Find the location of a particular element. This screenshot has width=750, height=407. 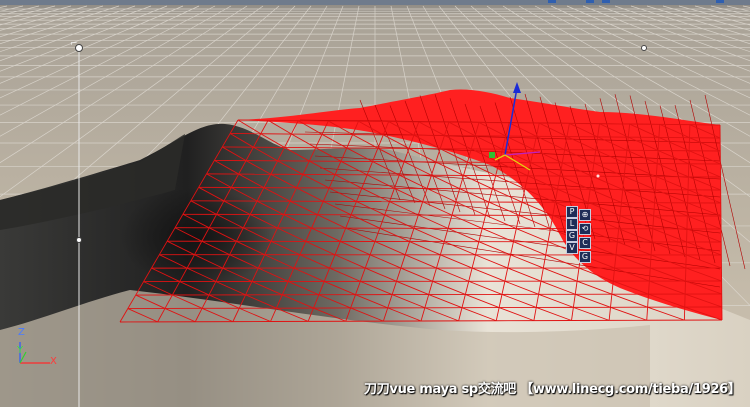

top-menu-strip is located at coordinates (375, 2).